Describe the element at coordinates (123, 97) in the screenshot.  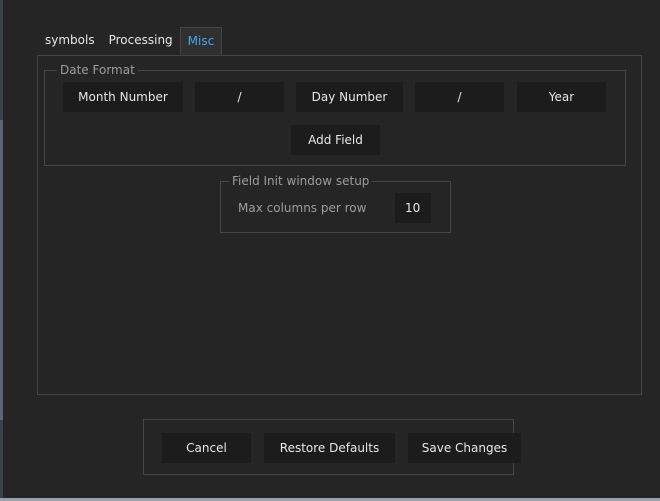
I see `date-field-month-number: Month Number` at that location.